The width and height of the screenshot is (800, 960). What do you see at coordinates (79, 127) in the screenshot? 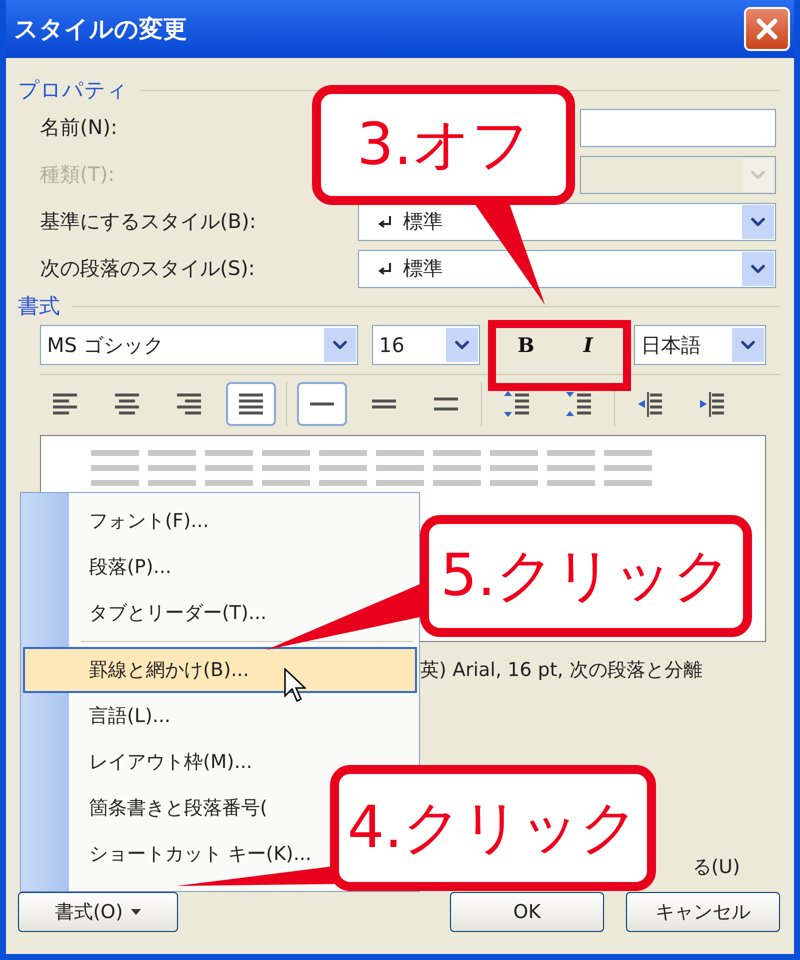
I see `field-label: 名前(N):` at bounding box center [79, 127].